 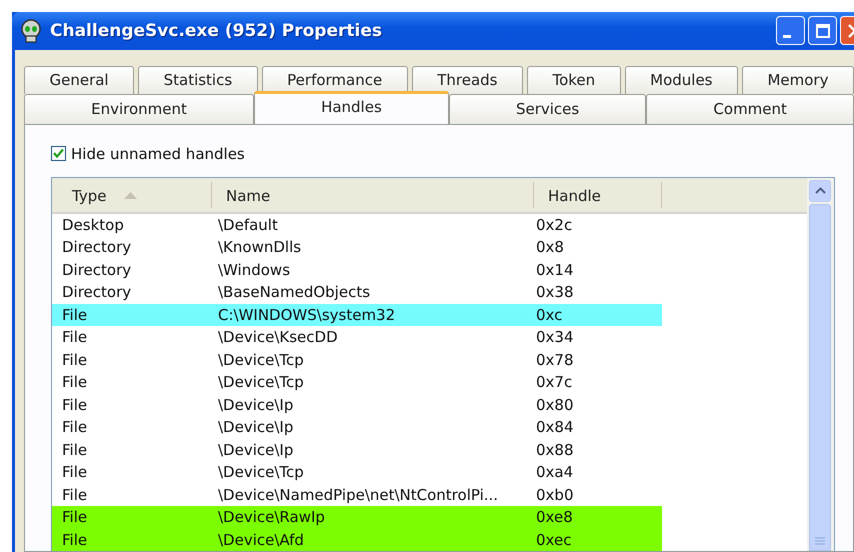 What do you see at coordinates (573, 80) in the screenshot?
I see `tab: Token` at bounding box center [573, 80].